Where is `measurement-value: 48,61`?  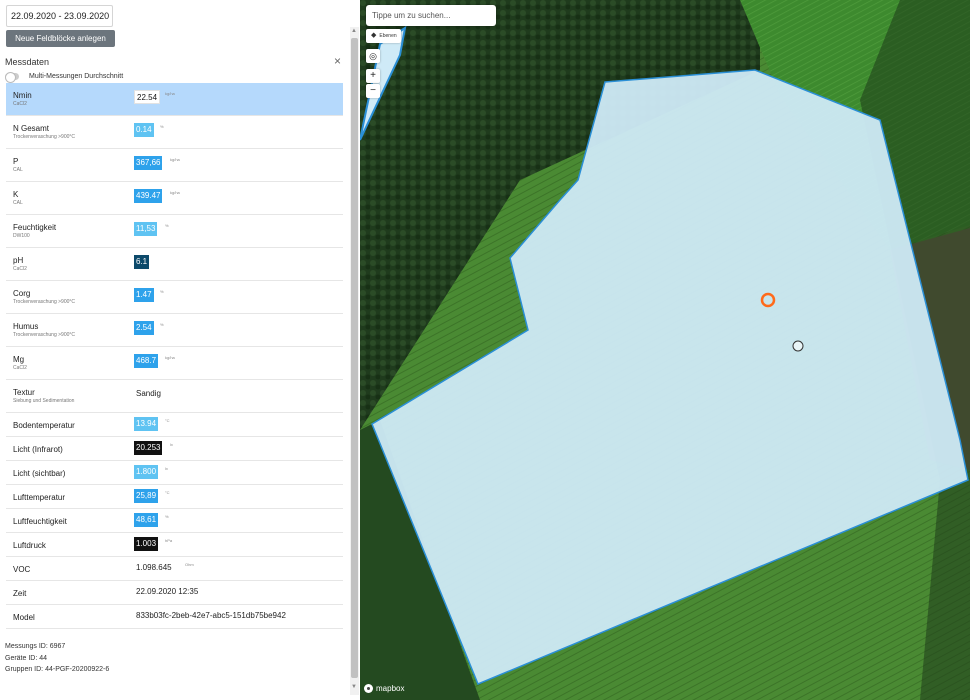 measurement-value: 48,61 is located at coordinates (146, 520).